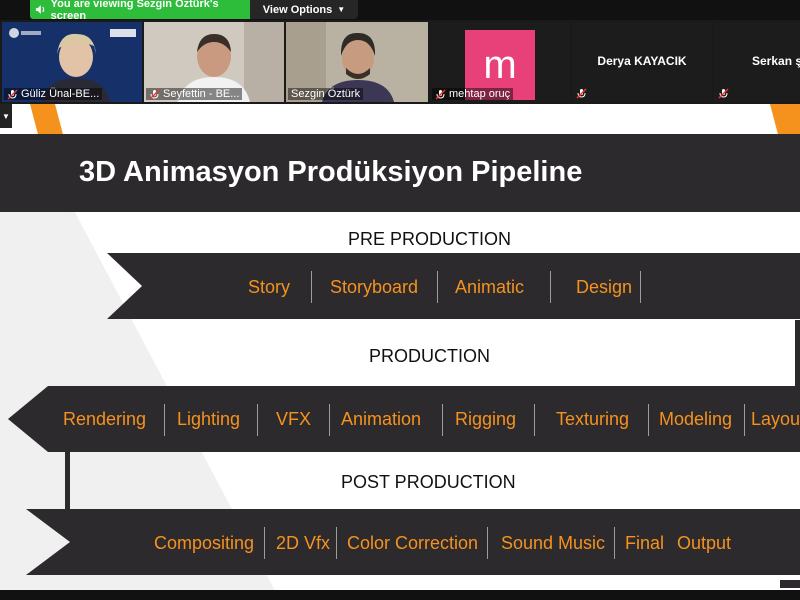 The height and width of the screenshot is (600, 800). Describe the element at coordinates (490, 287) in the screenshot. I see `pipeline-step: Animatic` at that location.